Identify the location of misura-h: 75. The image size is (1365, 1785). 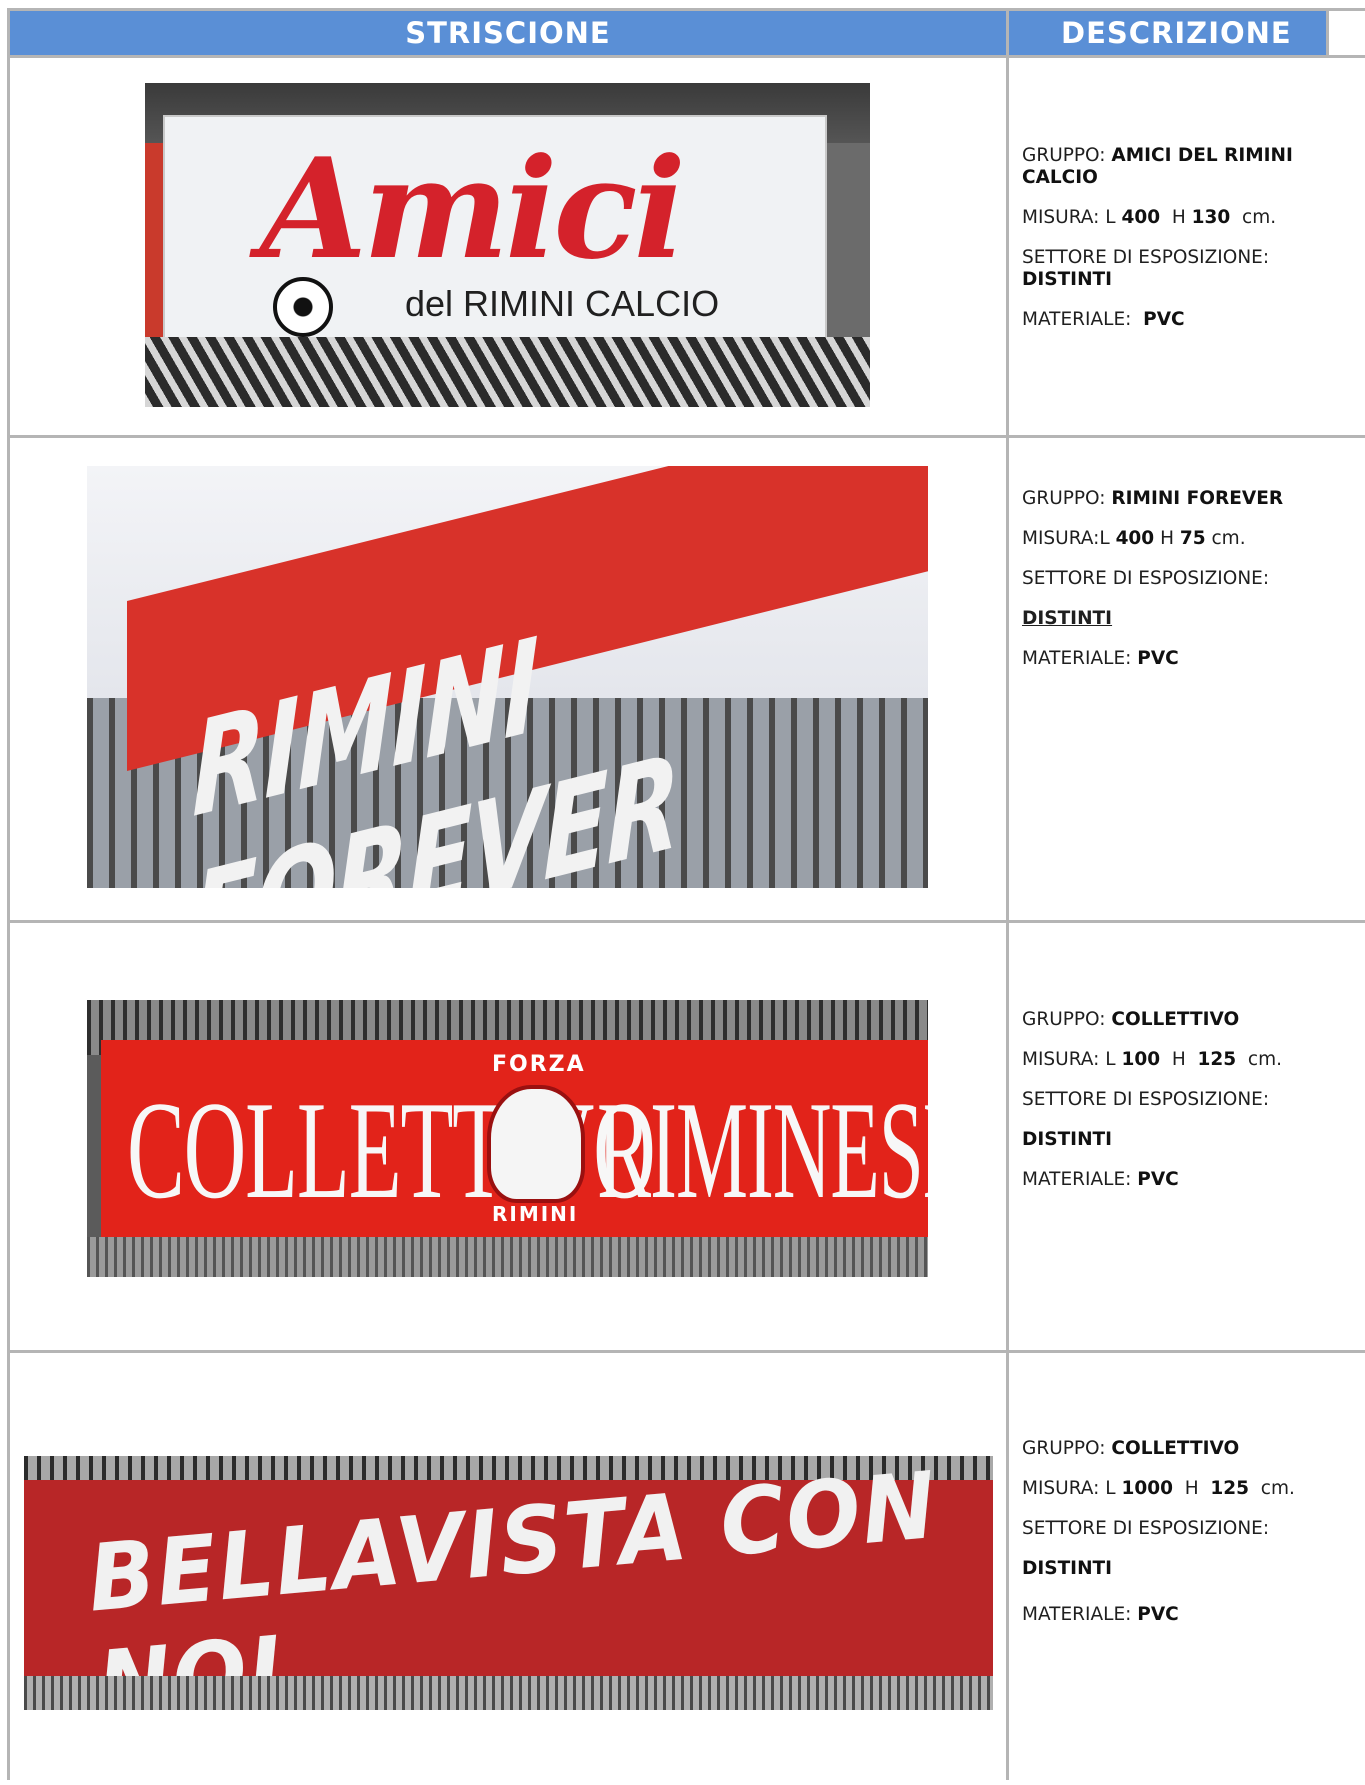
(1192, 538).